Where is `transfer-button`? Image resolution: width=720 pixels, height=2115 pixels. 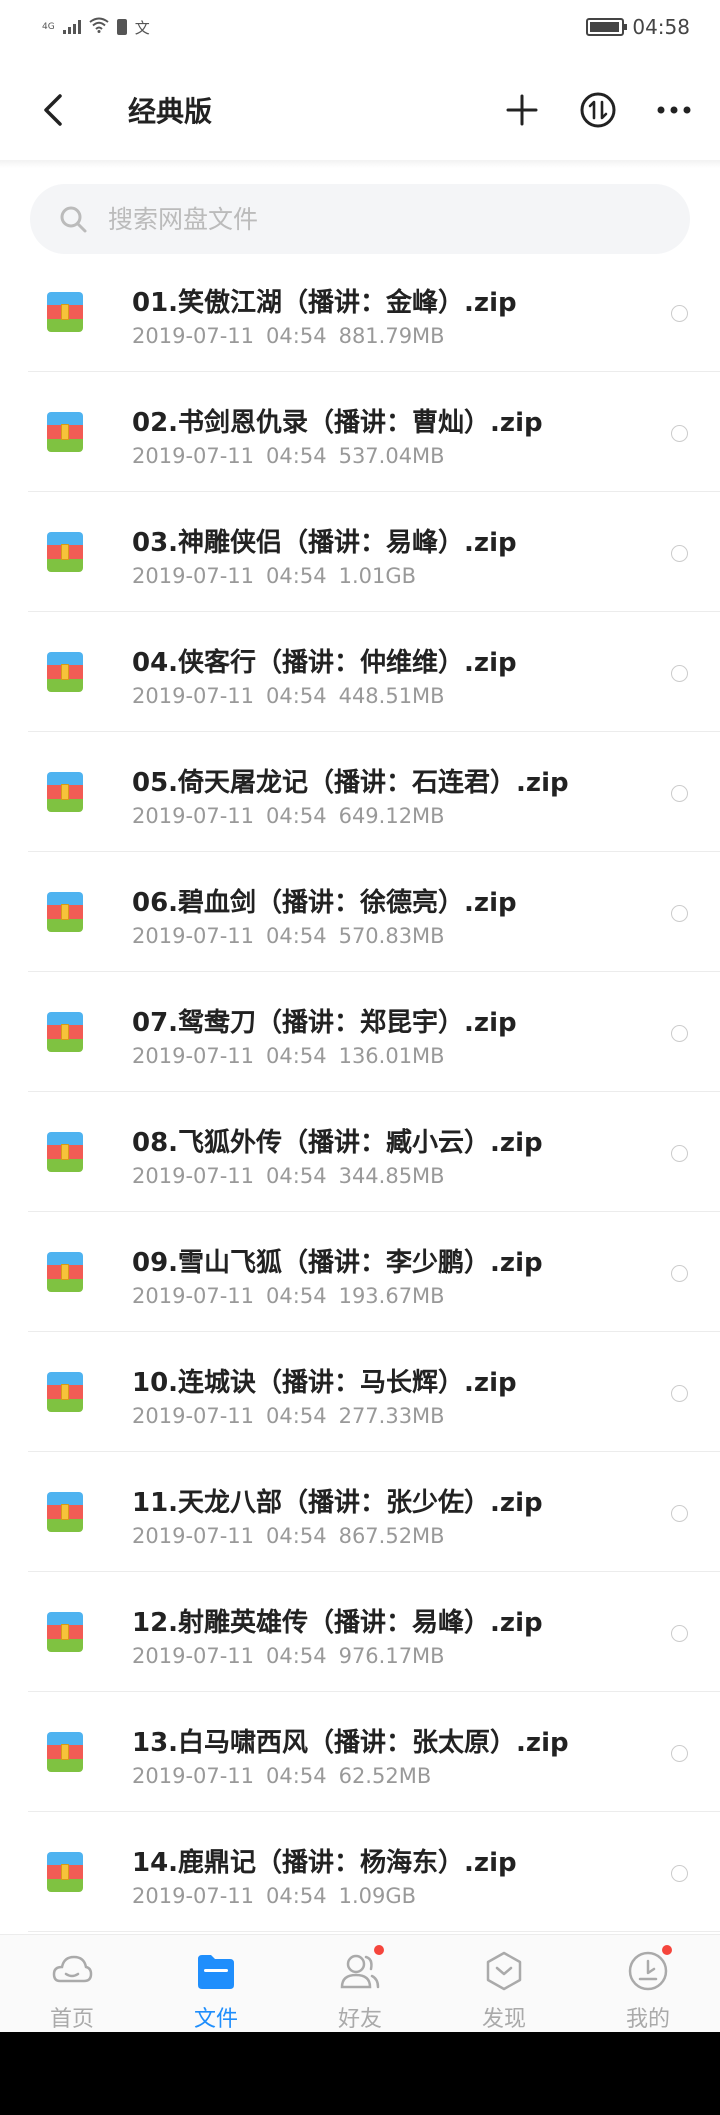 transfer-button is located at coordinates (598, 110).